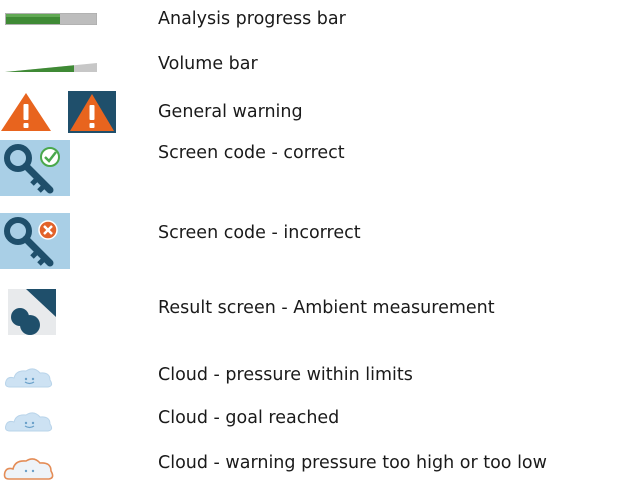  Describe the element at coordinates (51, 67) in the screenshot. I see `volume-bar-icon` at that location.